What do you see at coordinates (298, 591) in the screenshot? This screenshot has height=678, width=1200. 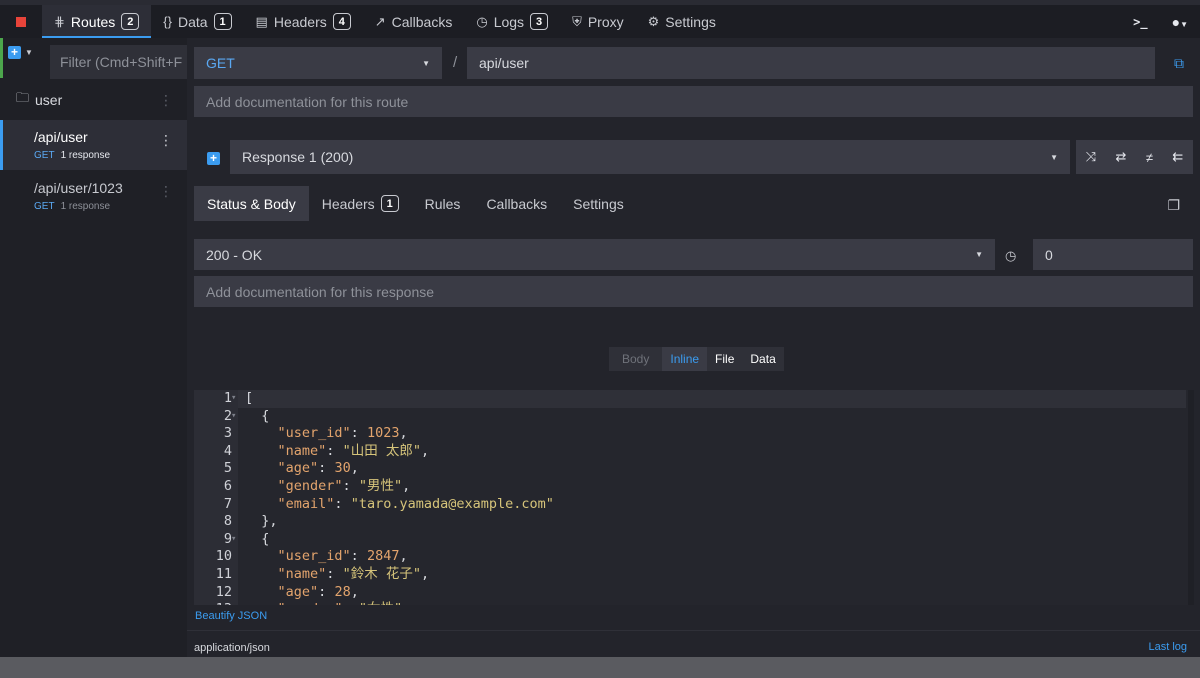 I see `json-key: "age"` at bounding box center [298, 591].